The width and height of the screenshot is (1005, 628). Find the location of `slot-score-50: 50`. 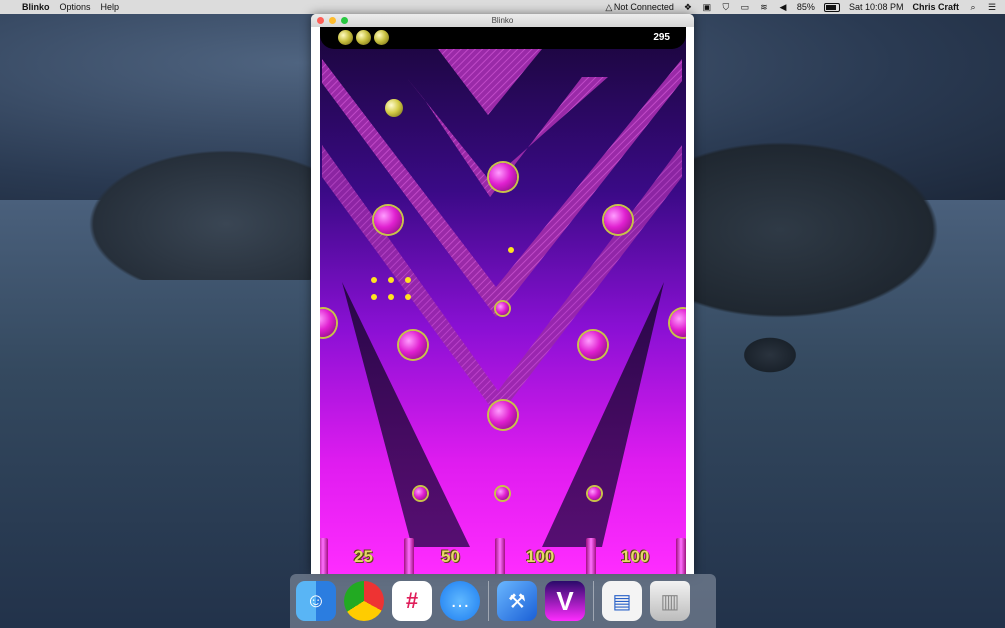

slot-score-50: 50 is located at coordinates (450, 556).